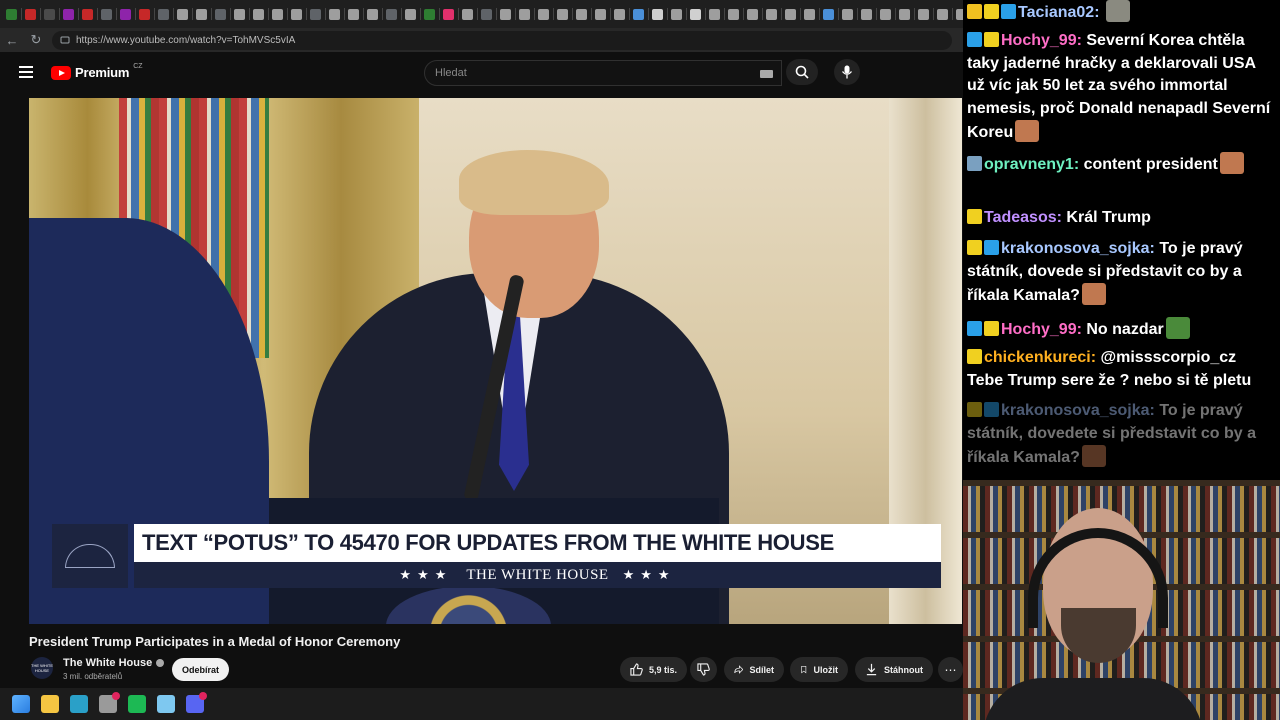 This screenshot has height=720, width=1280. I want to click on search-button, so click(802, 72).